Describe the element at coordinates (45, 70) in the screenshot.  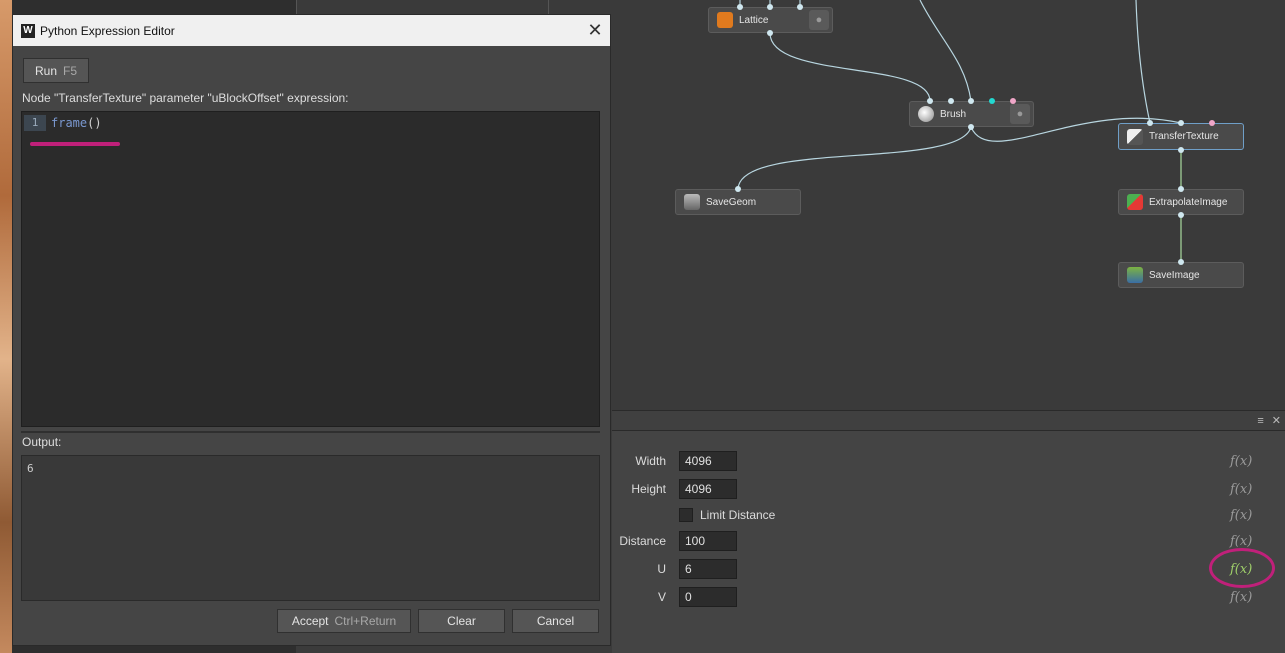
I see `run-label: Run` at that location.